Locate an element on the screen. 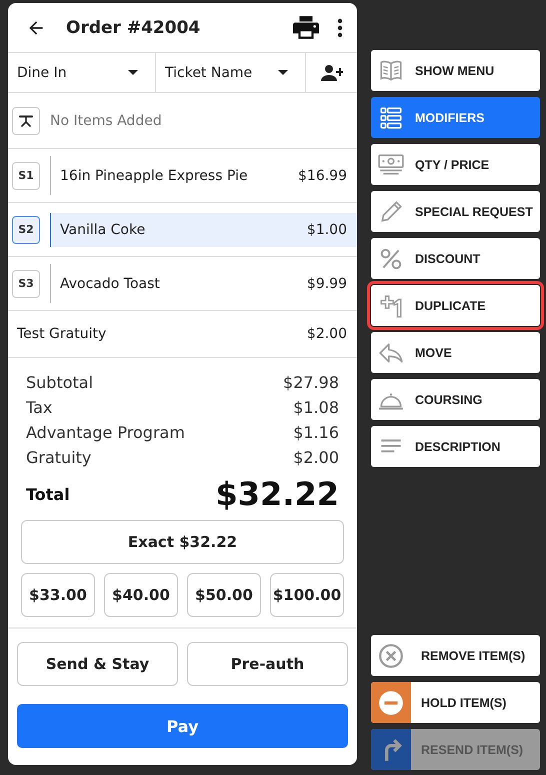 The width and height of the screenshot is (546, 775). order-title: Order #42004 is located at coordinates (134, 28).